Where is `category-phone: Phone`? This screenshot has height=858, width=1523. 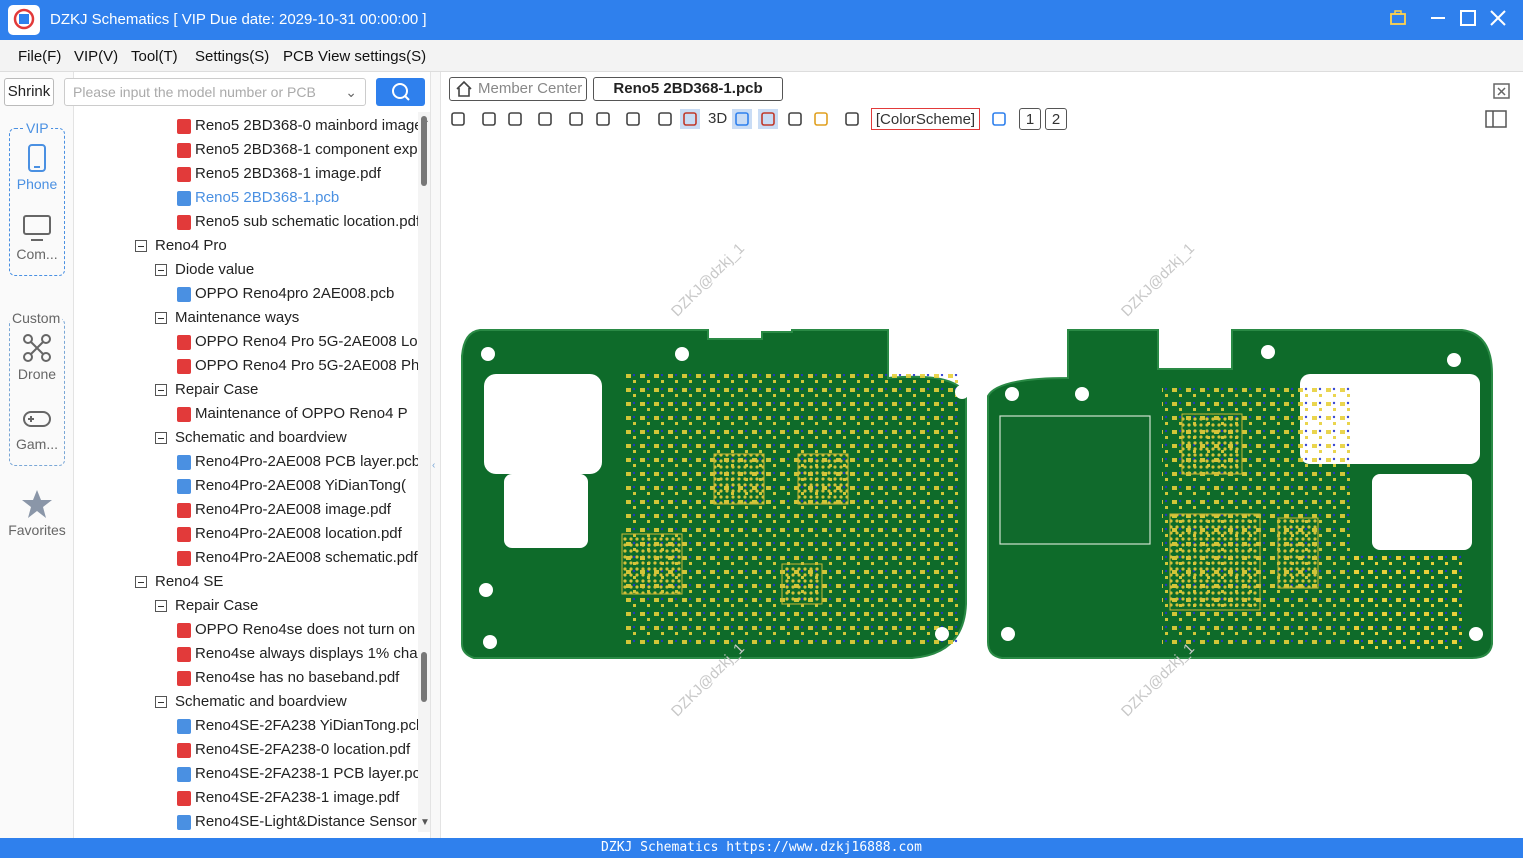 category-phone: Phone is located at coordinates (37, 167).